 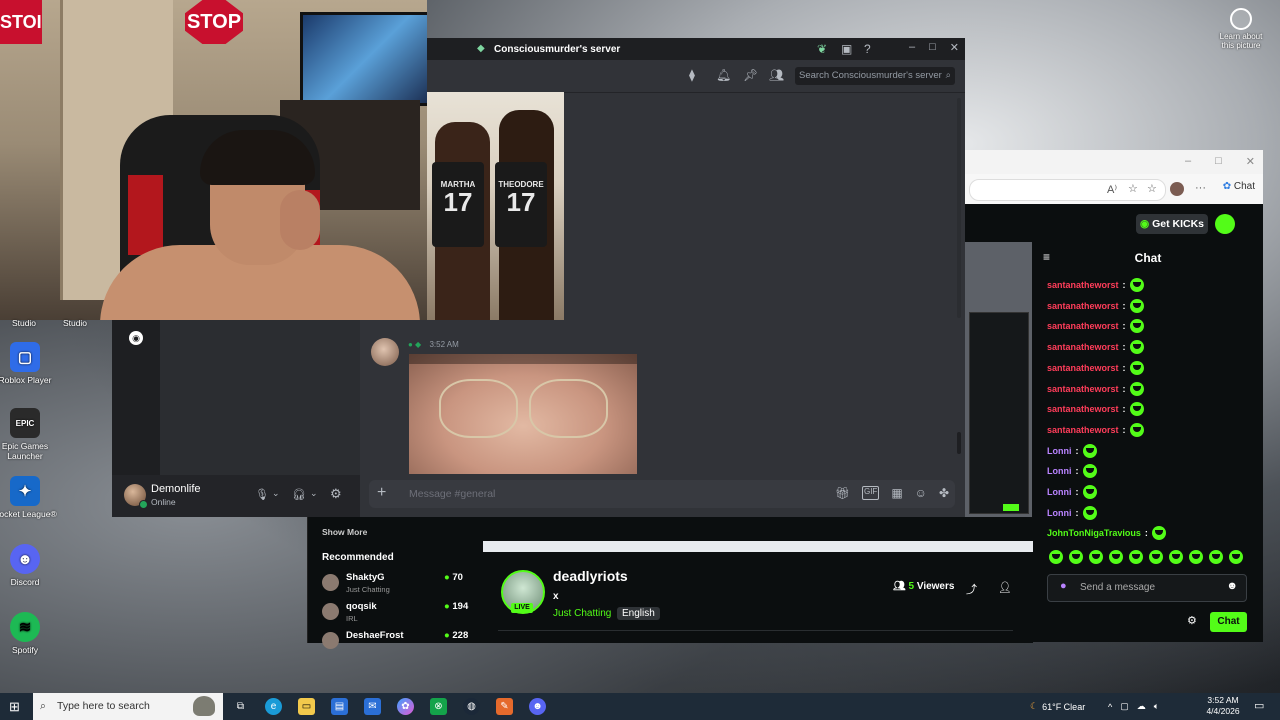 What do you see at coordinates (240, 706) in the screenshot?
I see `task-view-icon: ⧉` at bounding box center [240, 706].